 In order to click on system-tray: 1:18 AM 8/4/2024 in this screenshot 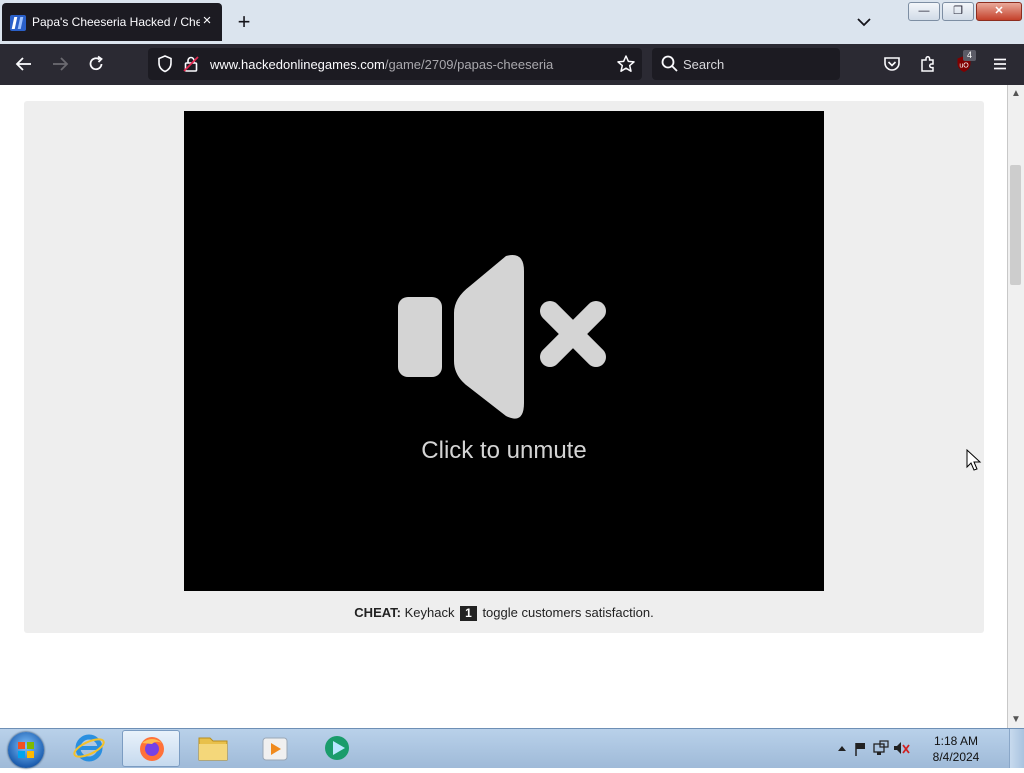, I will do `click(929, 748)`.